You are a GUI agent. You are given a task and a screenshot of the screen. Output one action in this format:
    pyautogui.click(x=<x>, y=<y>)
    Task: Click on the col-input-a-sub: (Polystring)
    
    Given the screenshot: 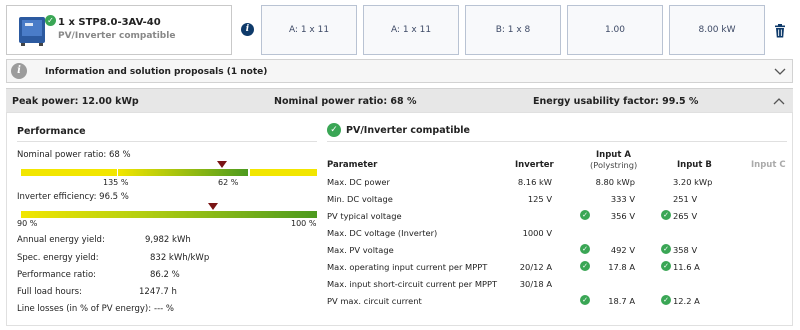 What is the action you would take?
    pyautogui.click(x=614, y=165)
    